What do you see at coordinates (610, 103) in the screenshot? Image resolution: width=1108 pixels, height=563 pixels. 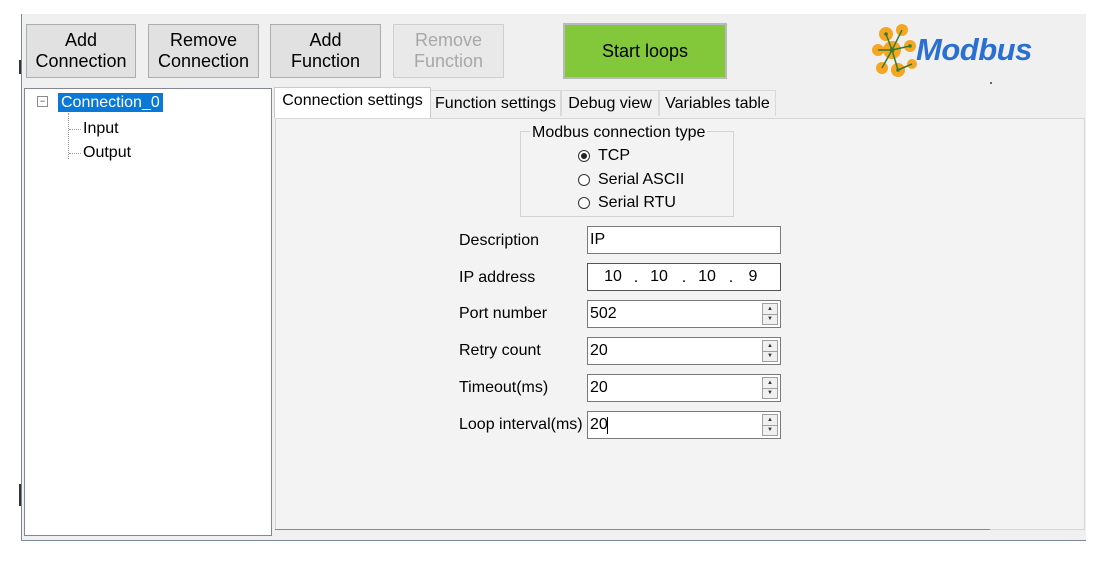 I see `tab-debug-view: Debug view` at bounding box center [610, 103].